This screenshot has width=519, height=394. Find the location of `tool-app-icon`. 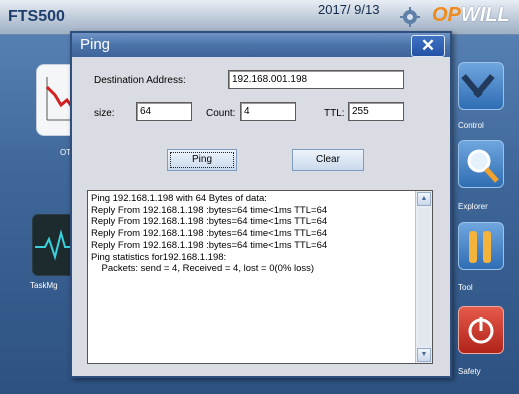

tool-app-icon is located at coordinates (481, 246).